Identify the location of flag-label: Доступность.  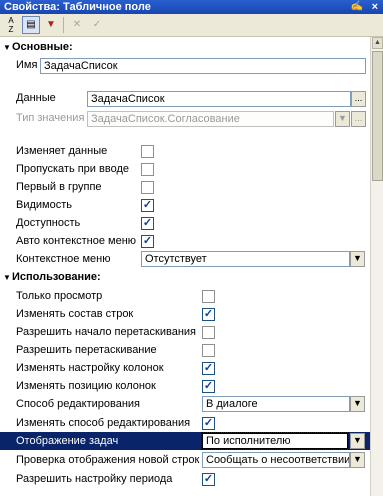
(48, 223).